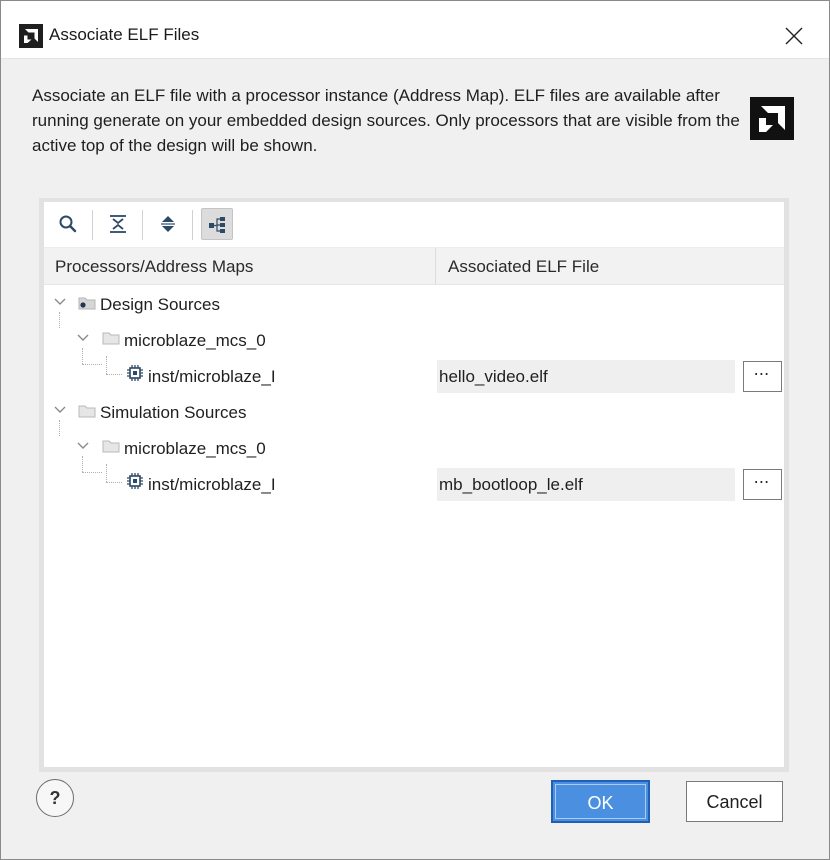 The width and height of the screenshot is (830, 860). What do you see at coordinates (610, 266) in the screenshot?
I see `column-header-elf-file: Associated ELF File` at bounding box center [610, 266].